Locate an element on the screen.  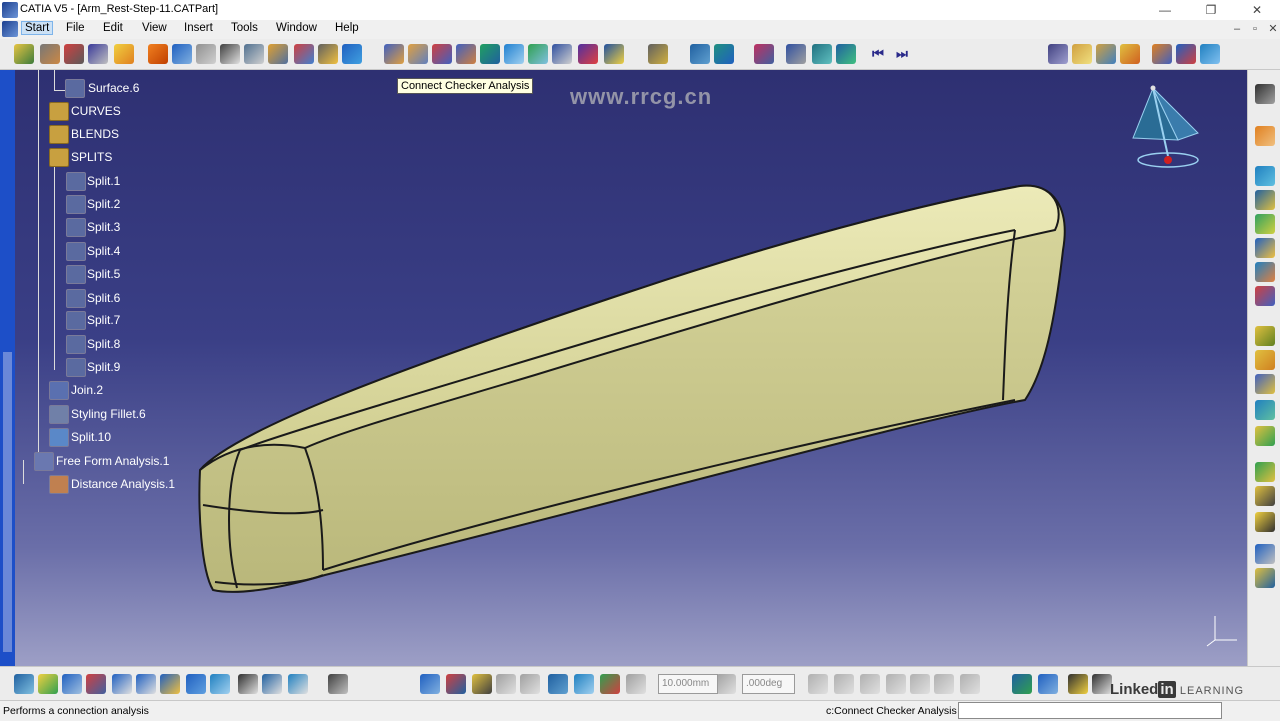
work-on-support-icon is located at coordinates (530, 684).